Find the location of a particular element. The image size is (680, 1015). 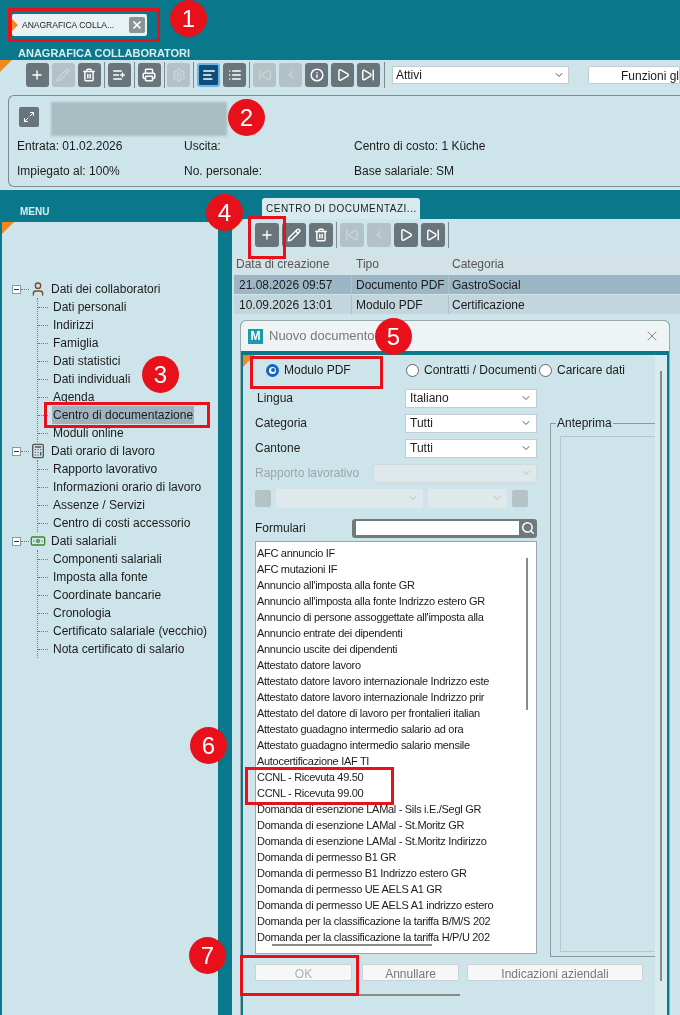

tree-item: Famiglia is located at coordinates (76, 343).